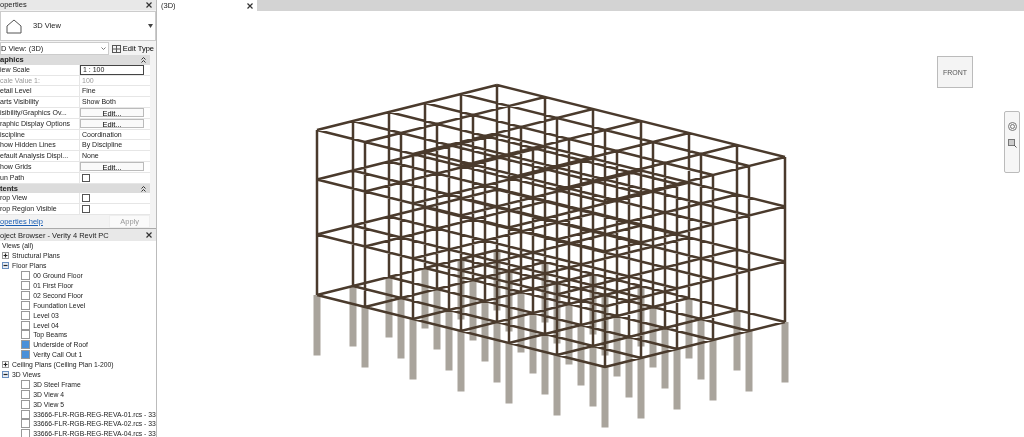  I want to click on navigation-bar, so click(1012, 142).